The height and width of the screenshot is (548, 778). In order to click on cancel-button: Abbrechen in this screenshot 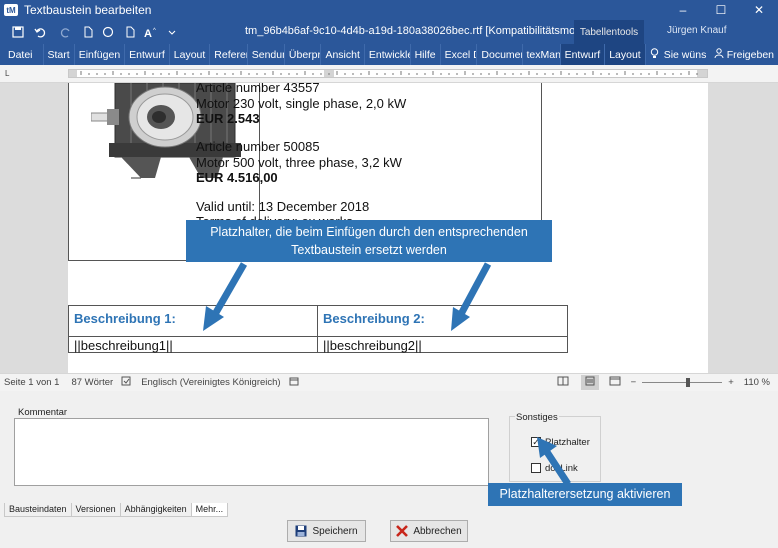, I will do `click(429, 531)`.